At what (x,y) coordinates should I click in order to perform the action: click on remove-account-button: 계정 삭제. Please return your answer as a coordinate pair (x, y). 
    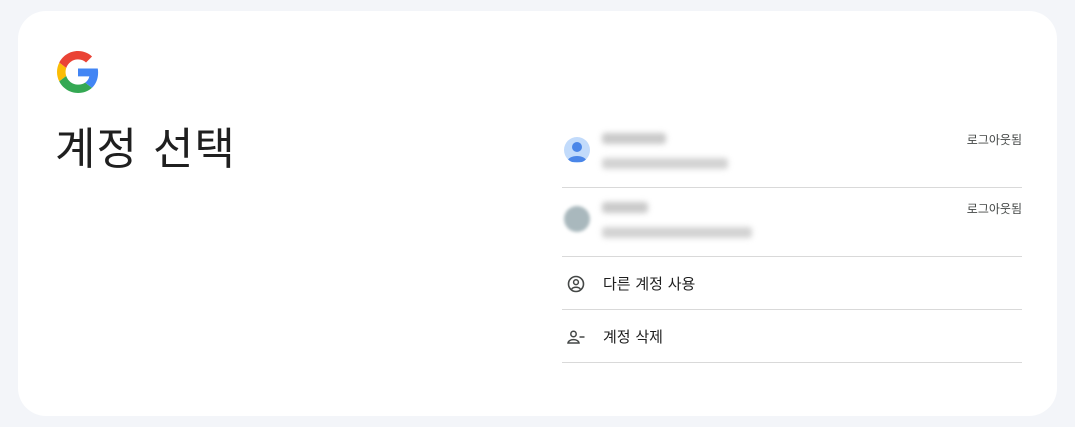
    Looking at the image, I should click on (792, 336).